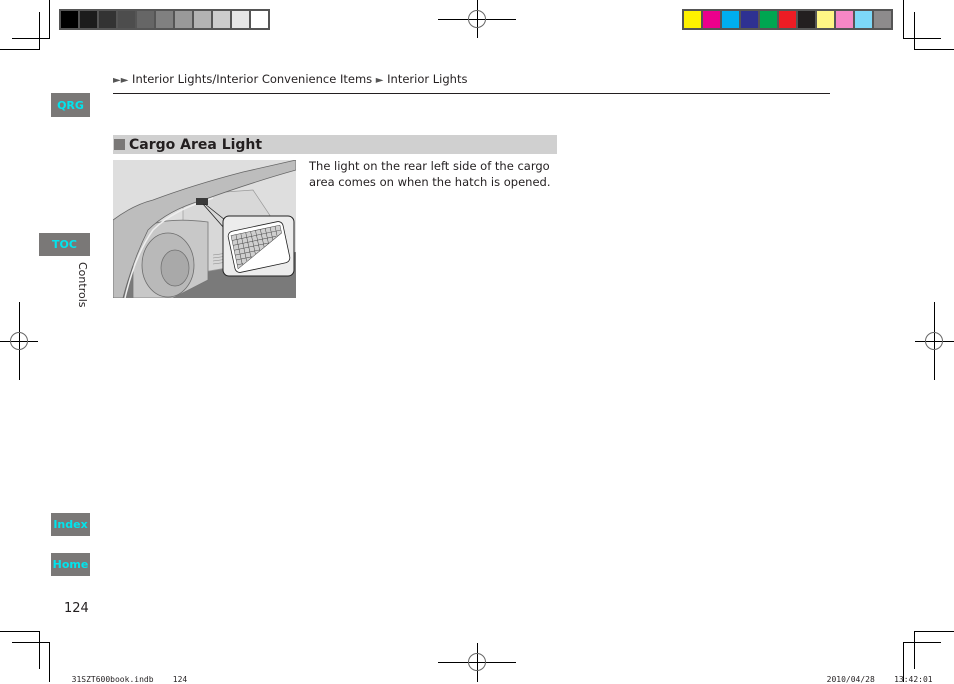  I want to click on breadcrumb-arrows-icon: ►►, so click(121, 80).